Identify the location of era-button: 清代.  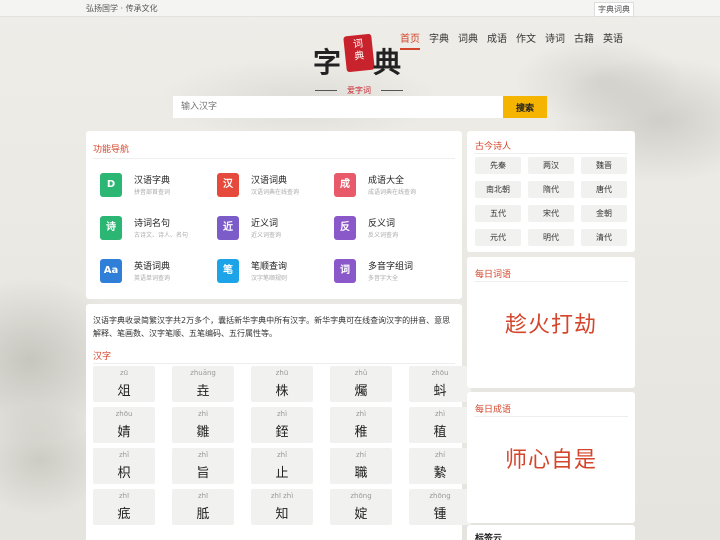
(604, 237).